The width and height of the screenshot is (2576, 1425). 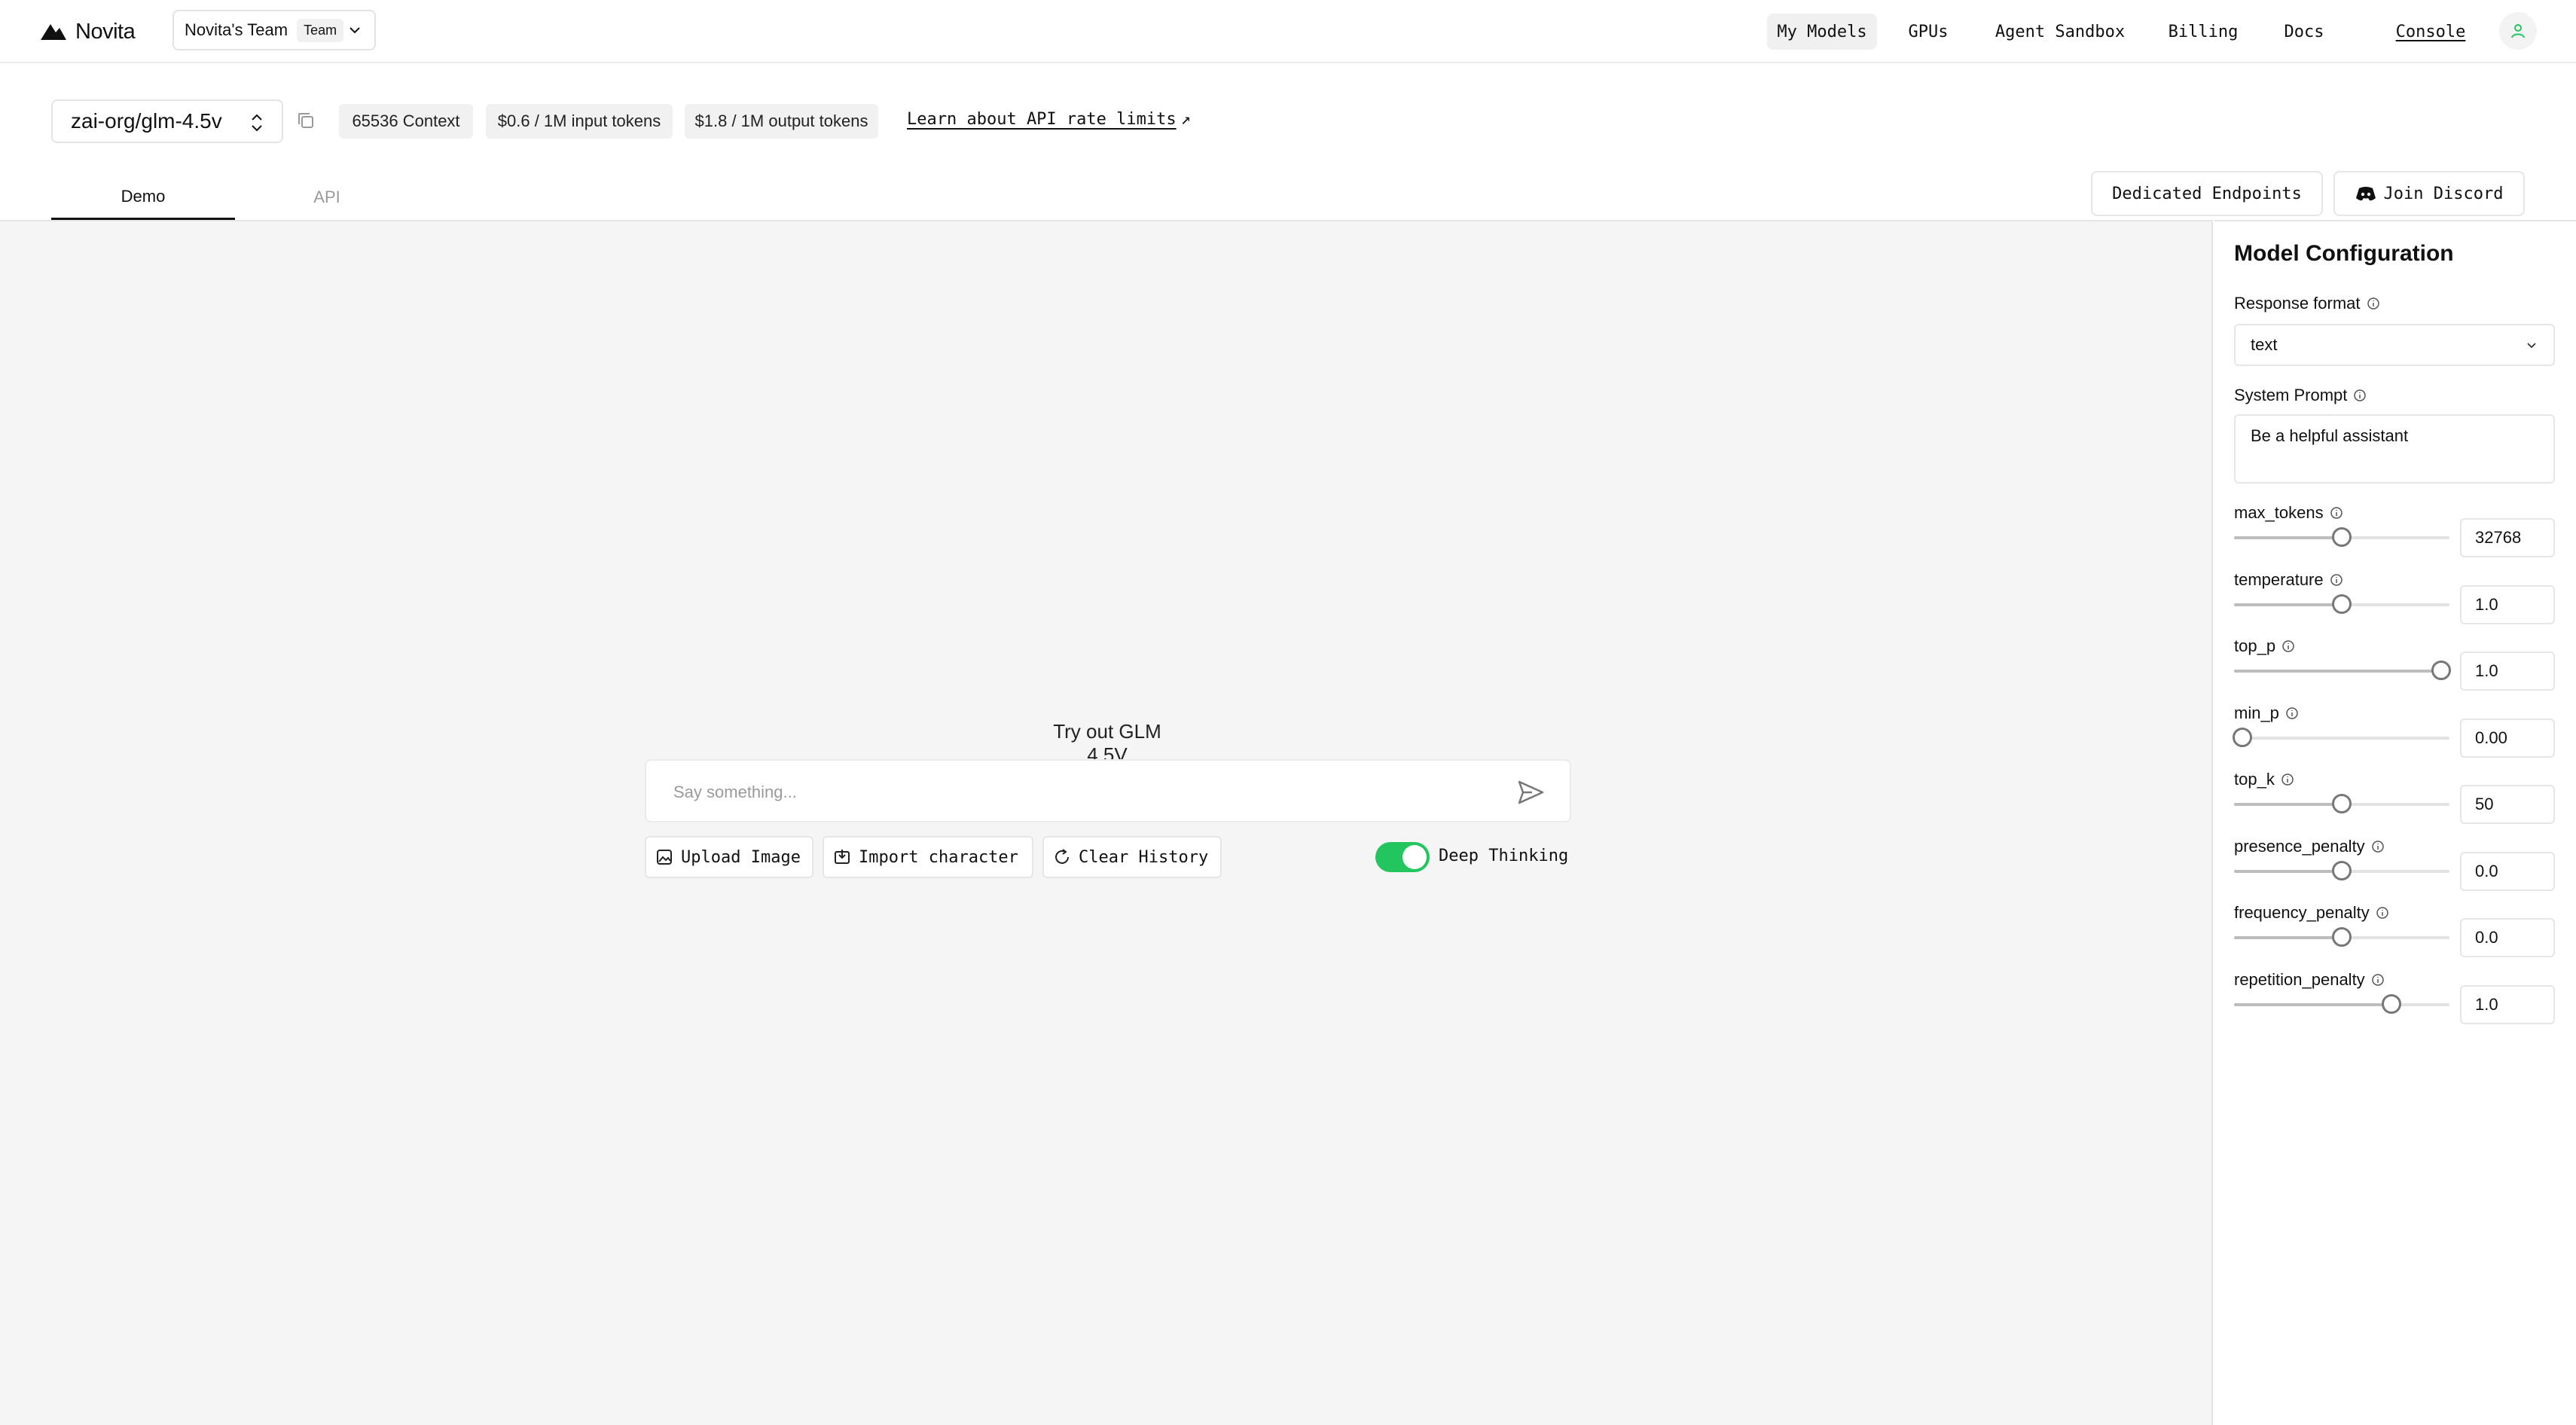 What do you see at coordinates (106, 32) in the screenshot?
I see `brand-name: Novita` at bounding box center [106, 32].